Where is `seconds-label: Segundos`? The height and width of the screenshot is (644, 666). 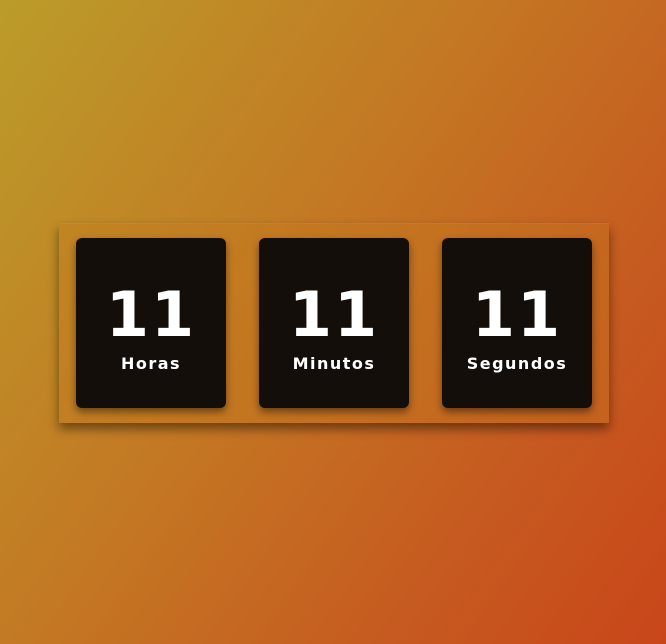
seconds-label: Segundos is located at coordinates (517, 363).